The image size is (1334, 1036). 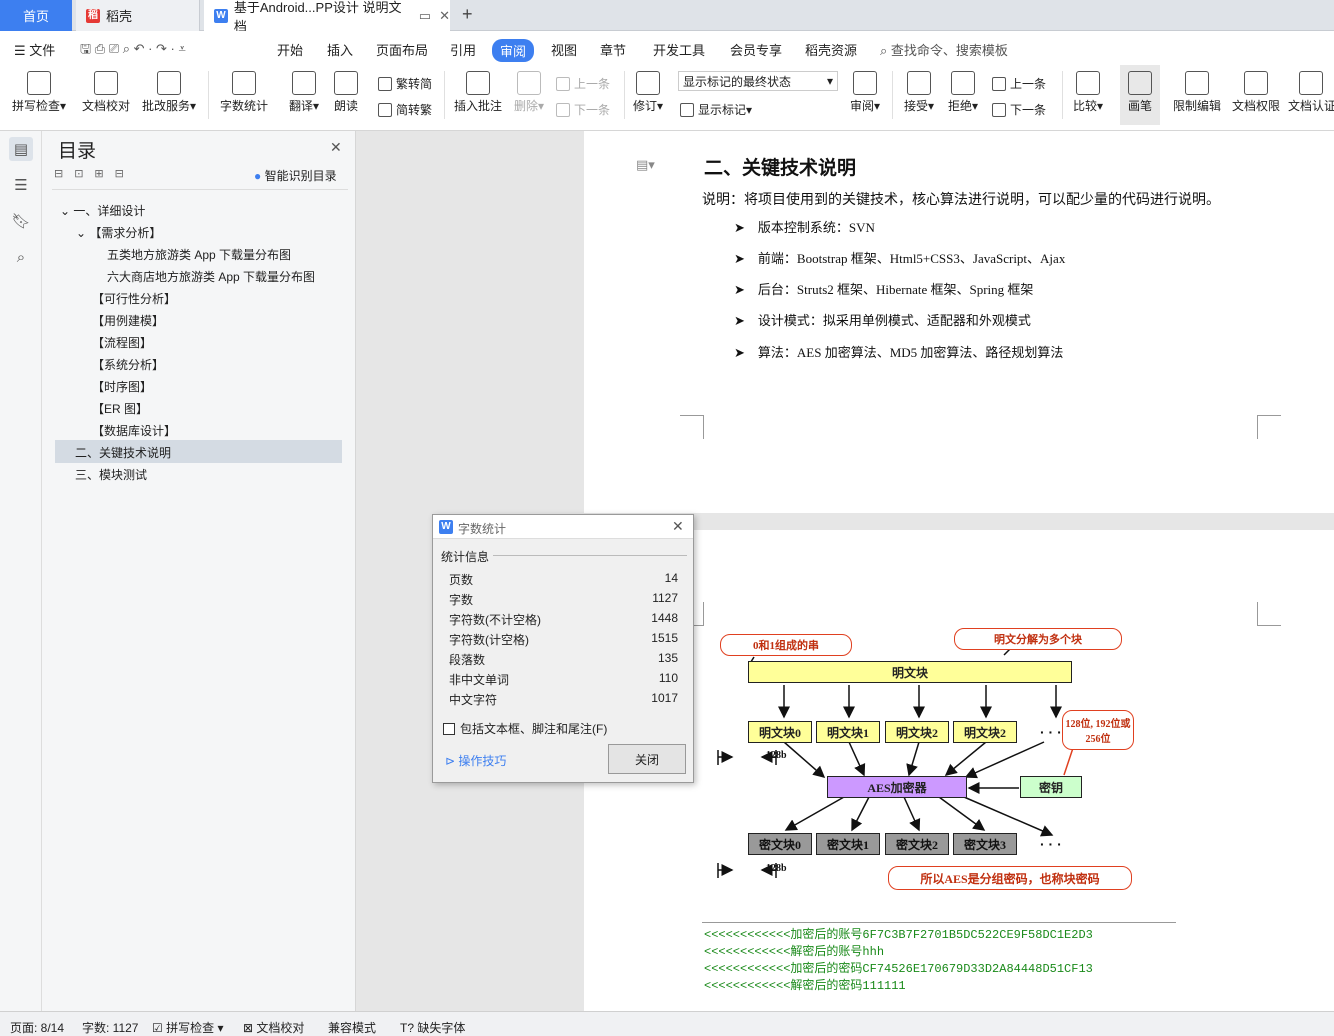 I want to click on plaintext-block-1: 明文块1, so click(x=848, y=732).